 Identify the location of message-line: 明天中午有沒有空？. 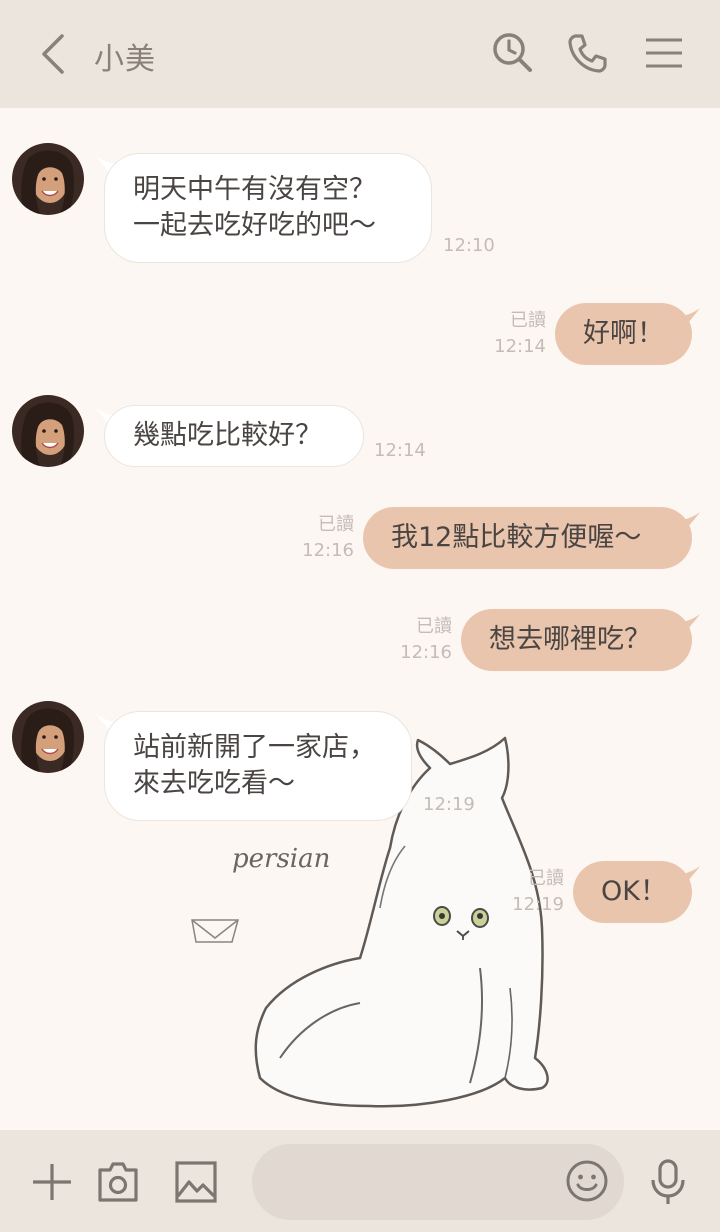
(254, 189).